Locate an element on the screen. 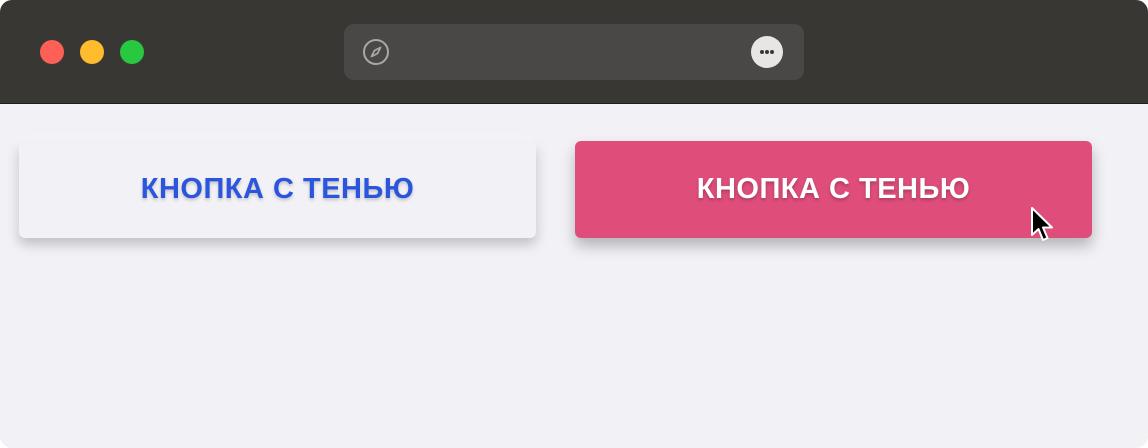 Image resolution: width=1148 pixels, height=448 pixels. arrow-cursor-icon is located at coordinates (1042, 224).